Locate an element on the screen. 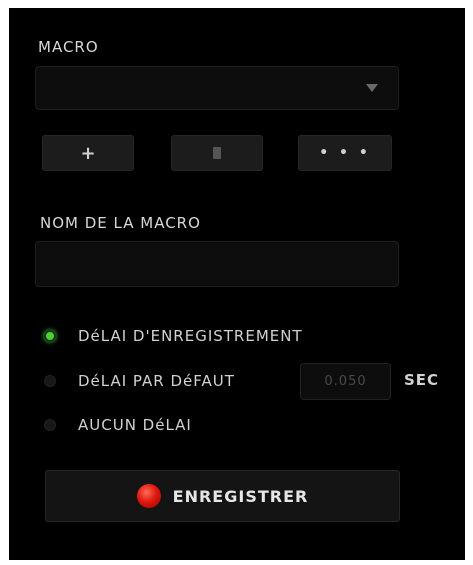  macro-name-input is located at coordinates (217, 264).